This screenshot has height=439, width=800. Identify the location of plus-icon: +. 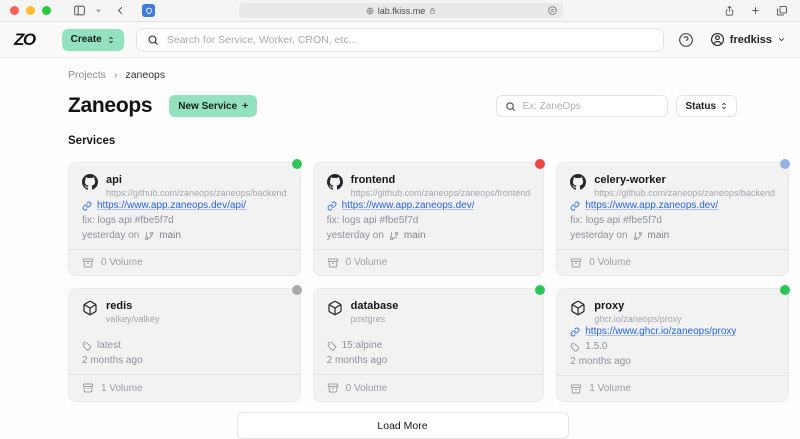
(245, 106).